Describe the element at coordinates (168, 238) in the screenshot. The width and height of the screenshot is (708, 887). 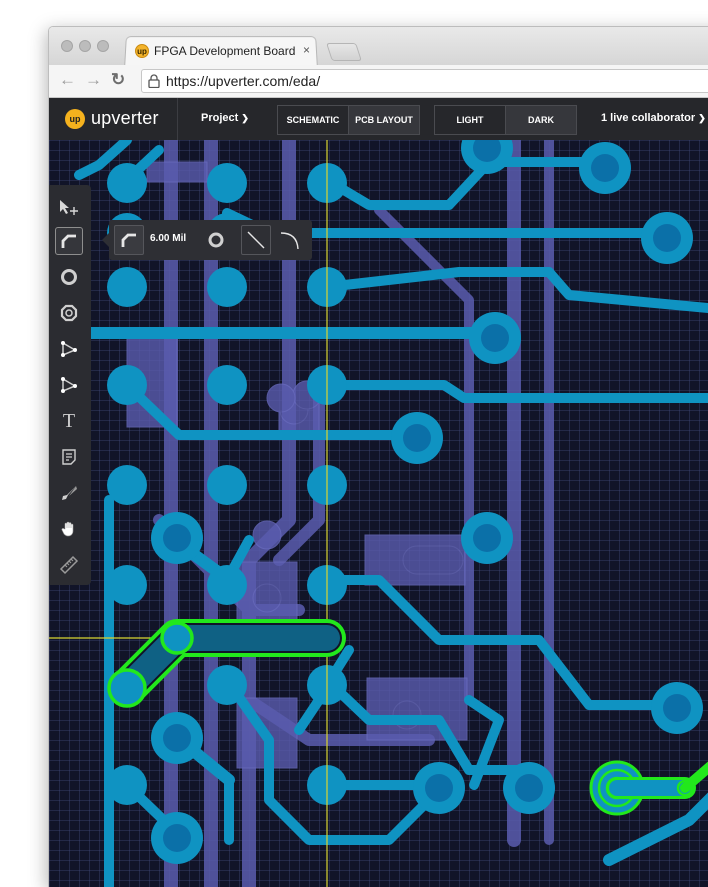
I see `trace-width-value: 6.00 Mil` at that location.